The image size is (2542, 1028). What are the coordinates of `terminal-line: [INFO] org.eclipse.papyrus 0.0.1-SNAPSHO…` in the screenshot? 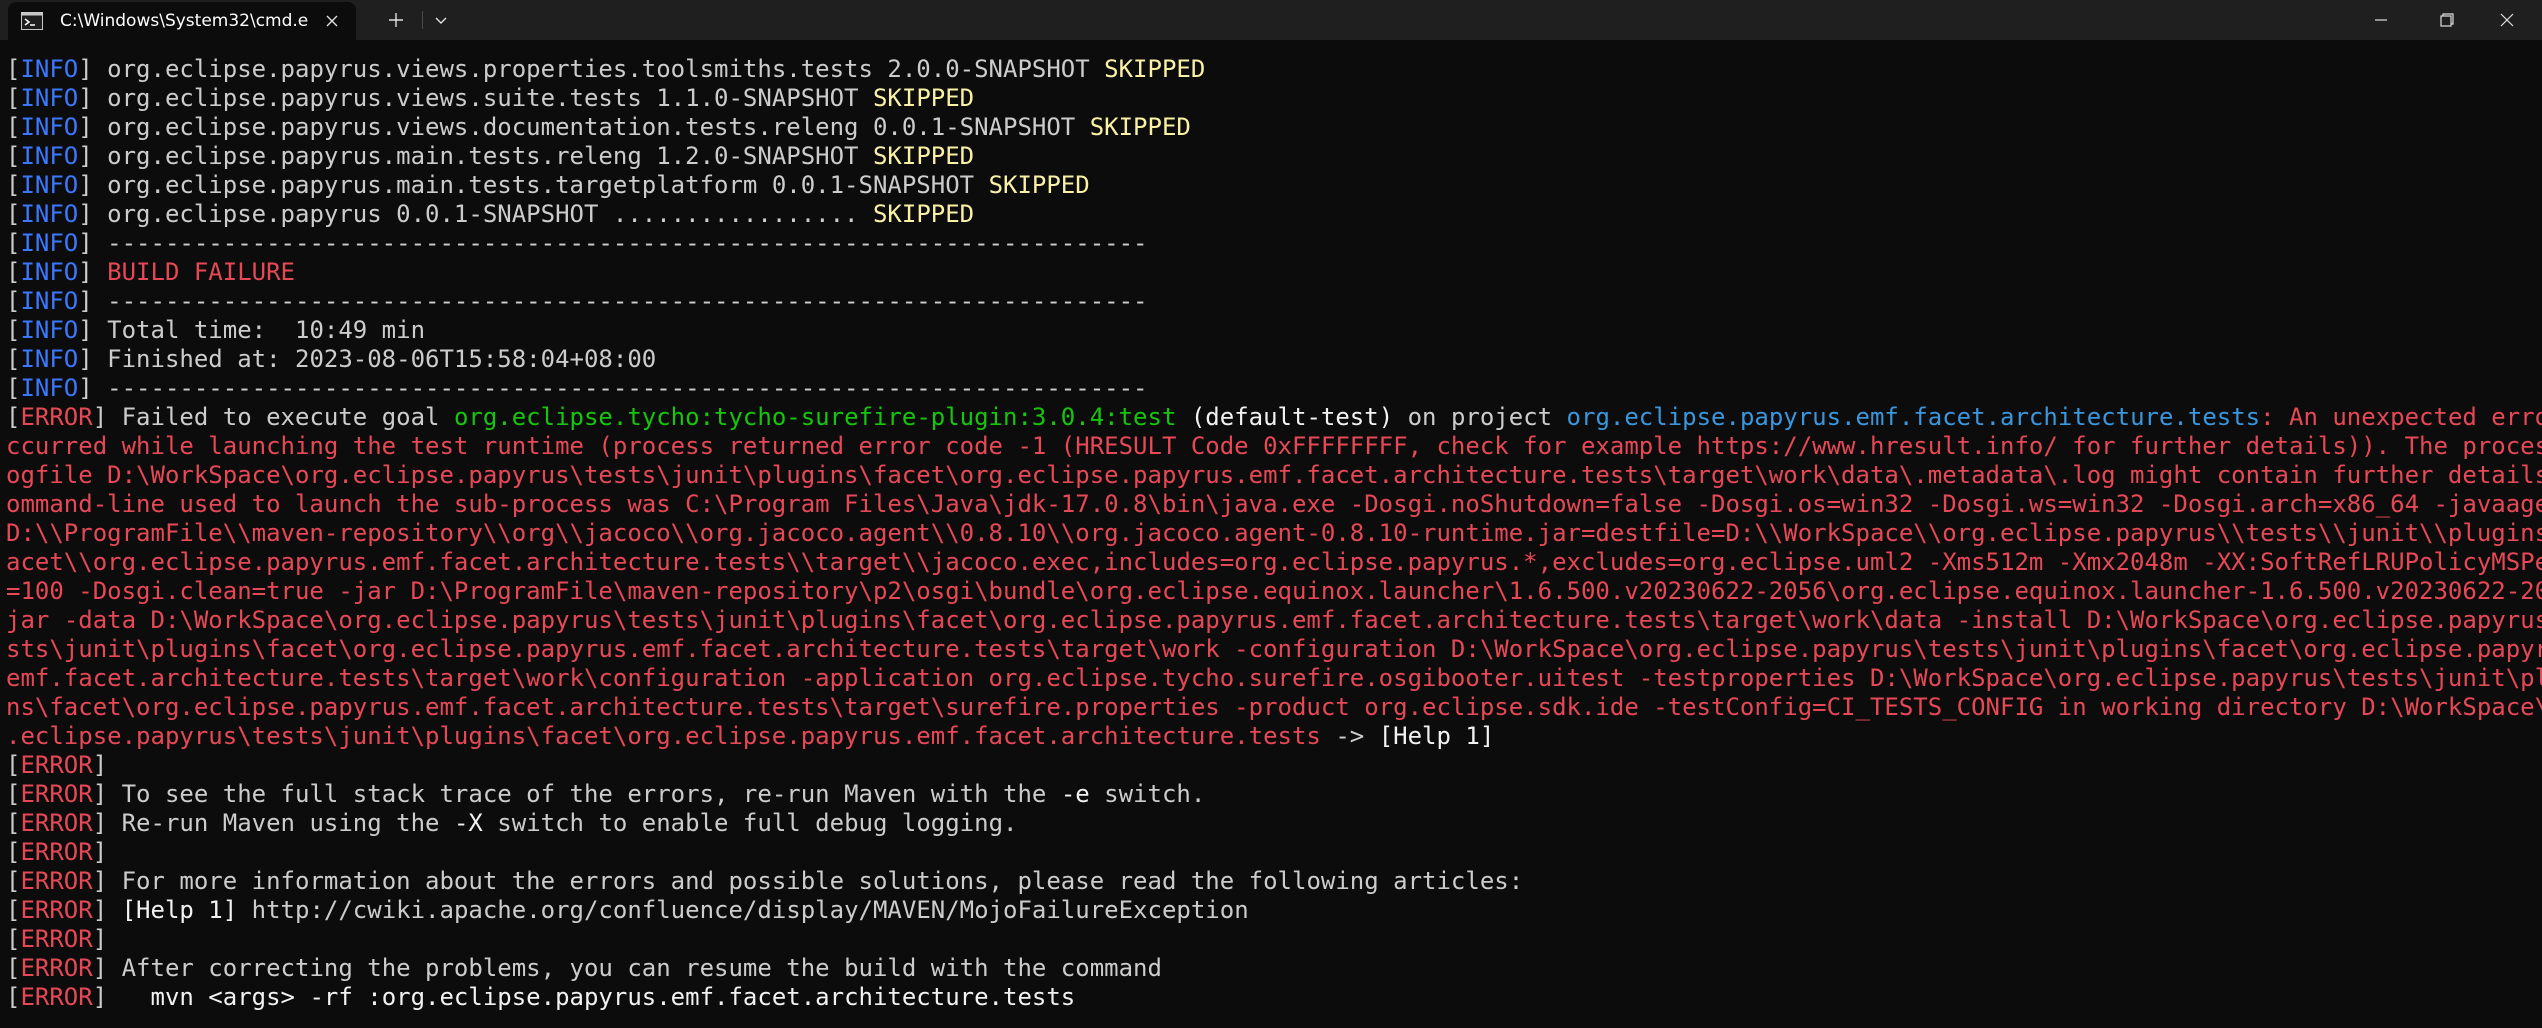 It's located at (1271, 214).